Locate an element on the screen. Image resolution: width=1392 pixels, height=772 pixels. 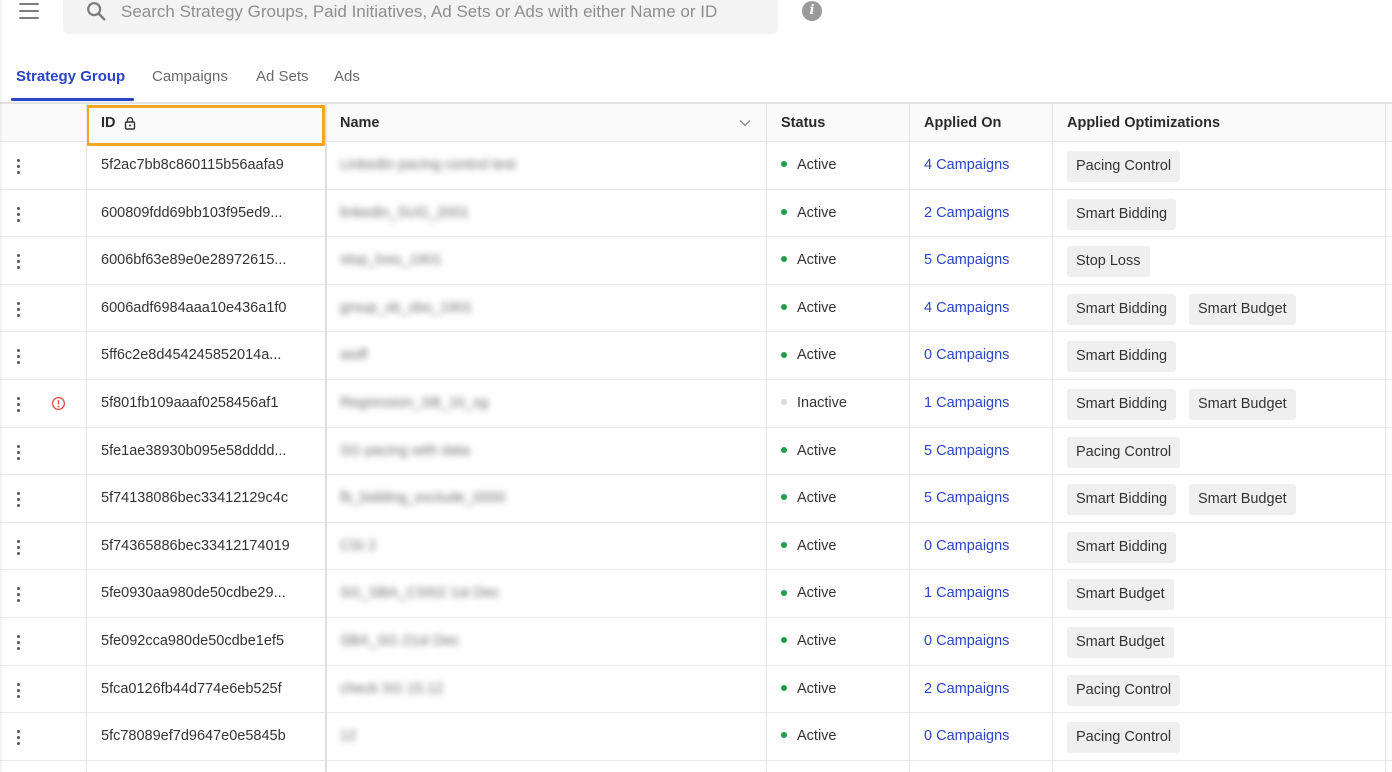
name-cell: 12 is located at coordinates (348, 736).